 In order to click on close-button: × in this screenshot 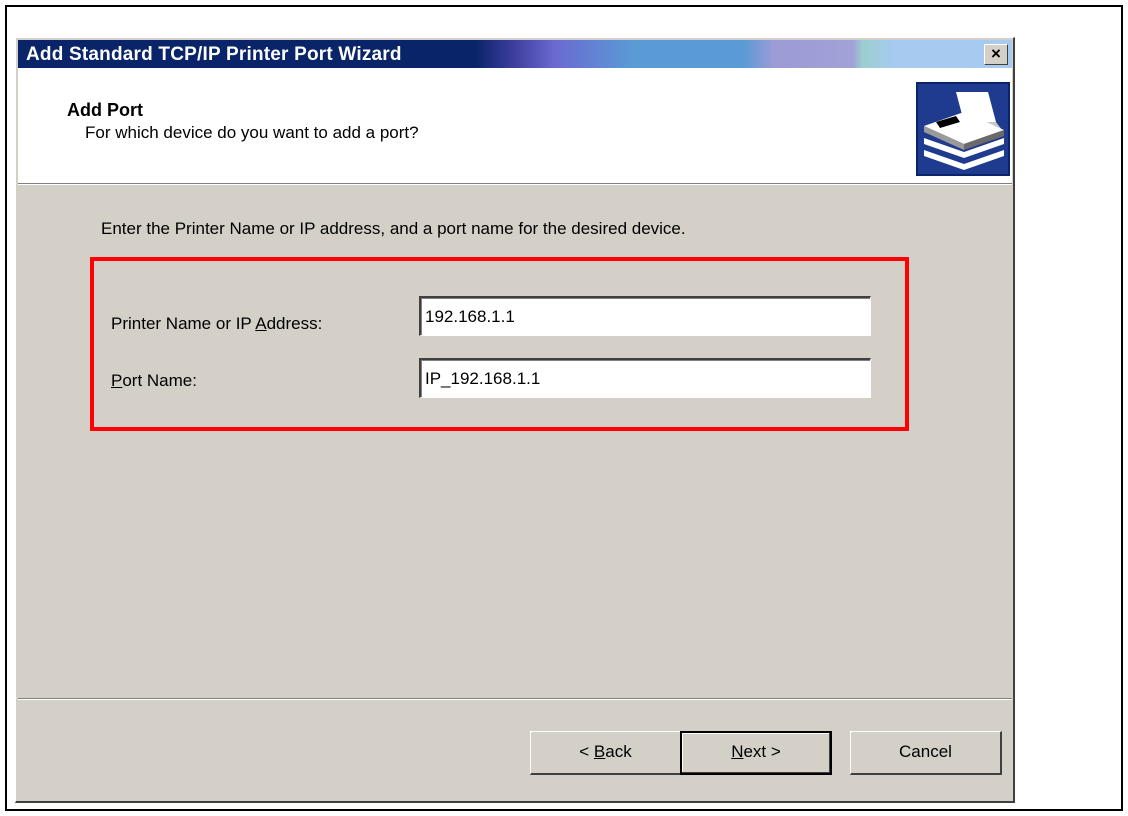, I will do `click(996, 54)`.